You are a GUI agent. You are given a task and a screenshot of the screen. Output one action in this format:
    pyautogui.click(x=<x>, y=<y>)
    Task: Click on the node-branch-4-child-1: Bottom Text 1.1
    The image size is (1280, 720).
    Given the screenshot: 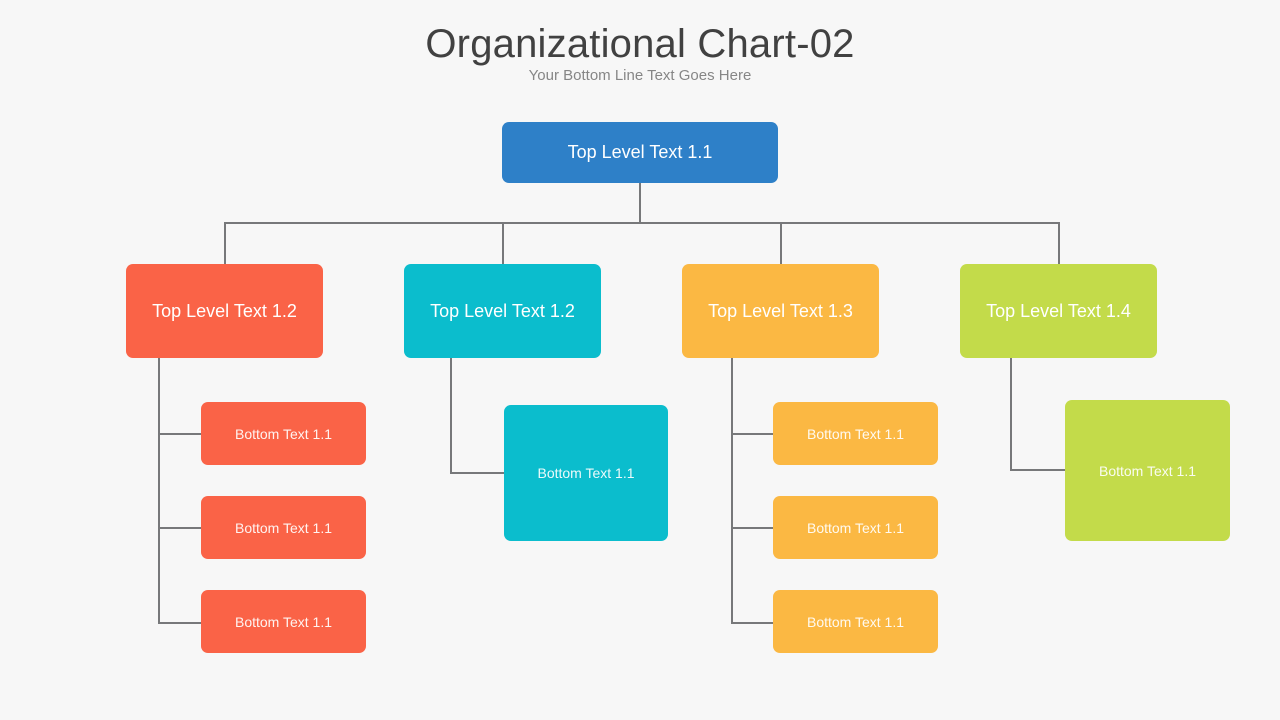 What is the action you would take?
    pyautogui.click(x=1147, y=470)
    